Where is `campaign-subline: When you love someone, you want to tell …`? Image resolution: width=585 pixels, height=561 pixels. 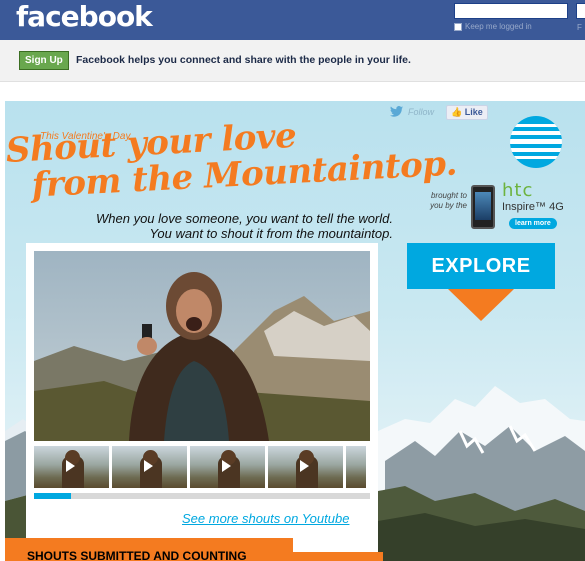 campaign-subline: When you love someone, you want to tell … is located at coordinates (219, 226).